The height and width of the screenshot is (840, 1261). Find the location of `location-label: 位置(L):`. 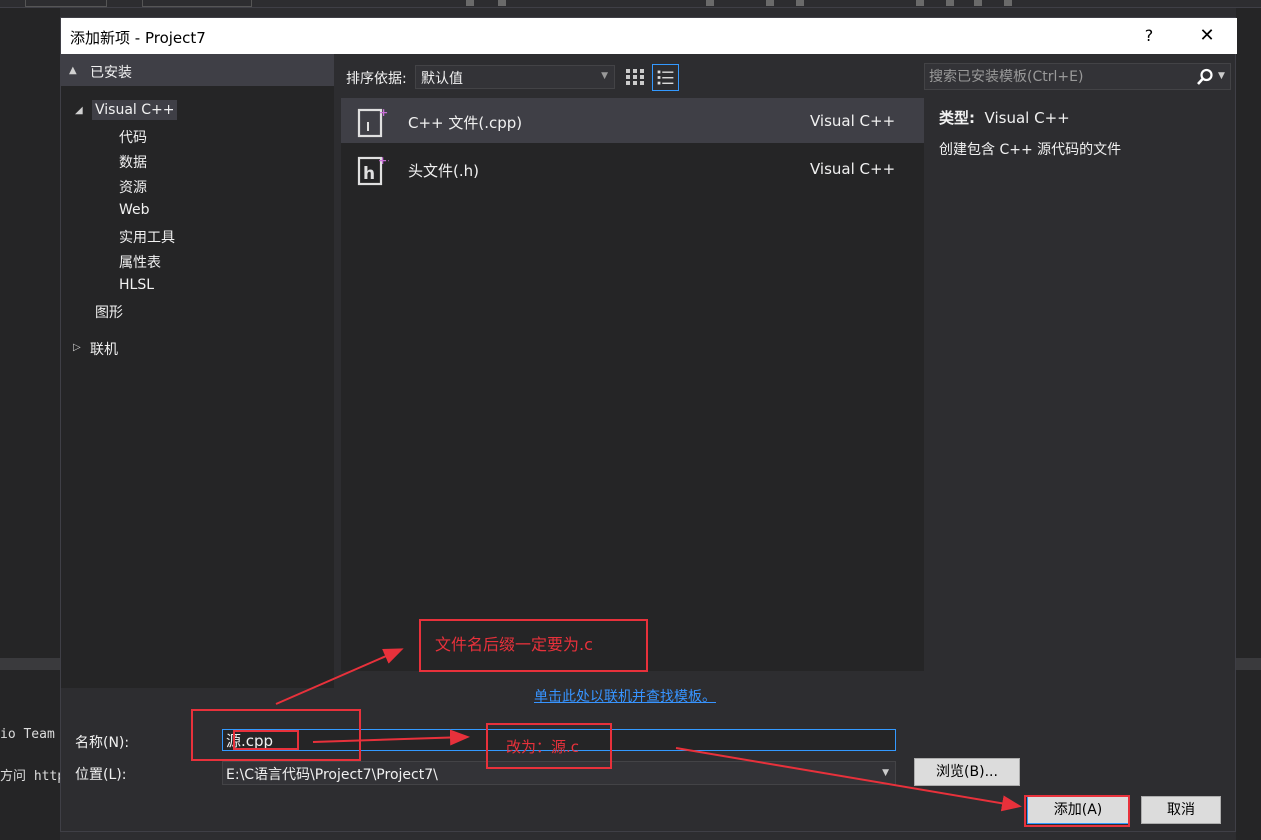

location-label: 位置(L): is located at coordinates (101, 775).